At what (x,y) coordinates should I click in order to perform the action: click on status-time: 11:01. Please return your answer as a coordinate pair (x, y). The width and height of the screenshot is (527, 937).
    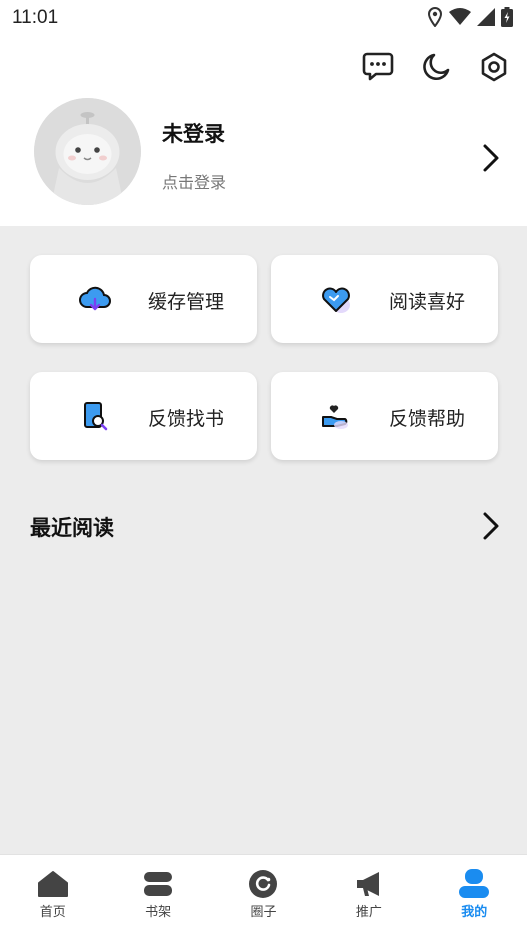
    Looking at the image, I should click on (35, 17).